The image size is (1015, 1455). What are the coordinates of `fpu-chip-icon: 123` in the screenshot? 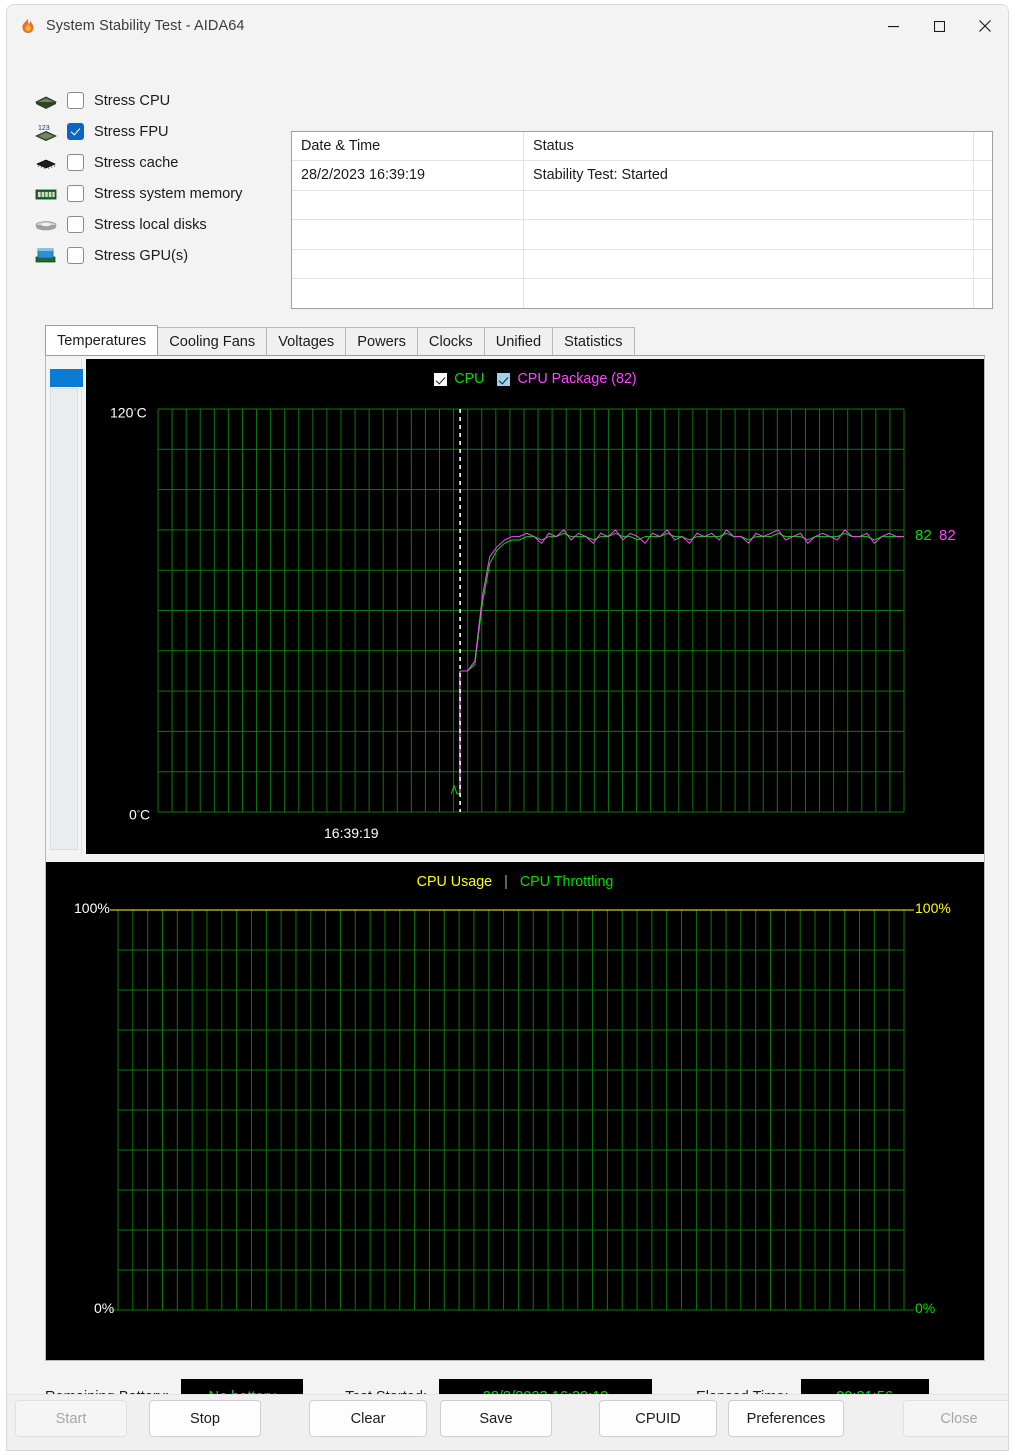 It's located at (46, 132).